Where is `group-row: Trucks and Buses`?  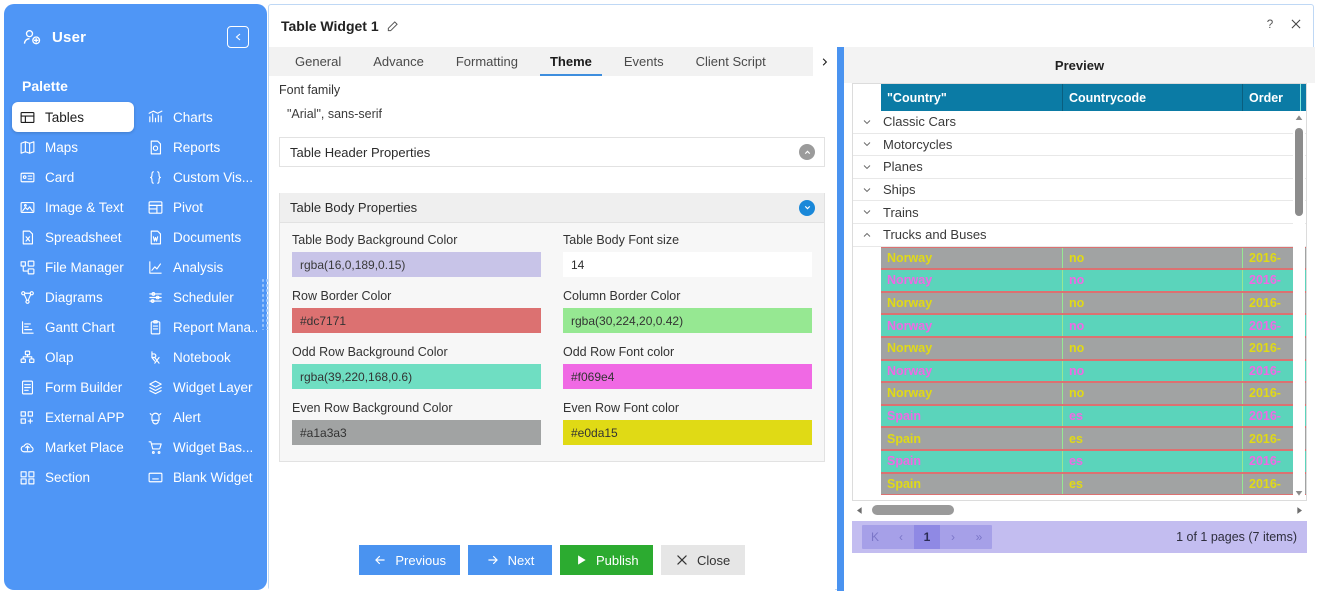
group-row: Trucks and Buses is located at coordinates (1079, 235).